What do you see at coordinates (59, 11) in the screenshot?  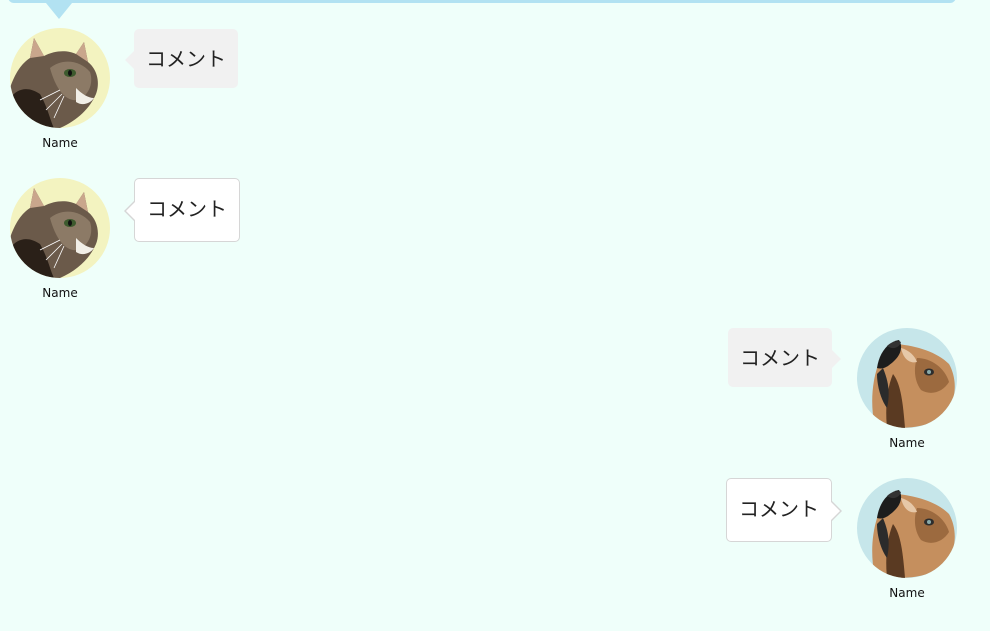 I see `header-pointer` at bounding box center [59, 11].